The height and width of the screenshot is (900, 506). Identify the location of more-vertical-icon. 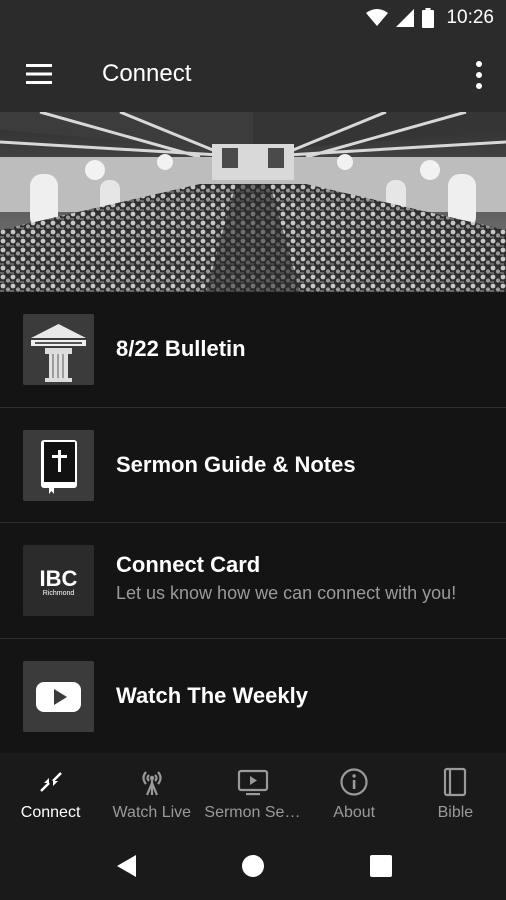
(479, 75).